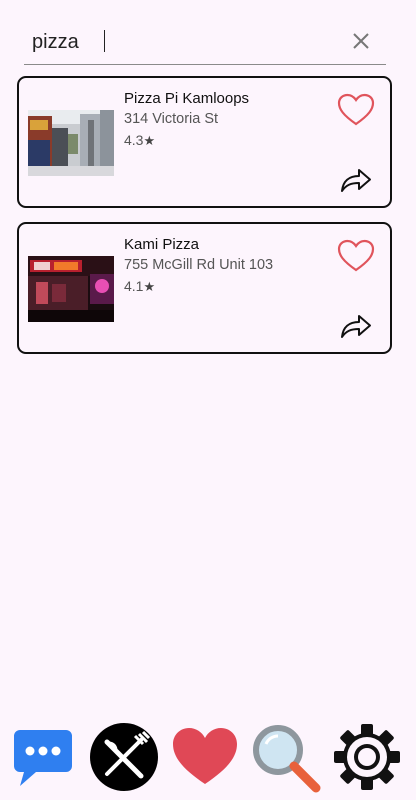 Image resolution: width=416 pixels, height=800 pixels. I want to click on chat-bubble-icon, so click(43, 757).